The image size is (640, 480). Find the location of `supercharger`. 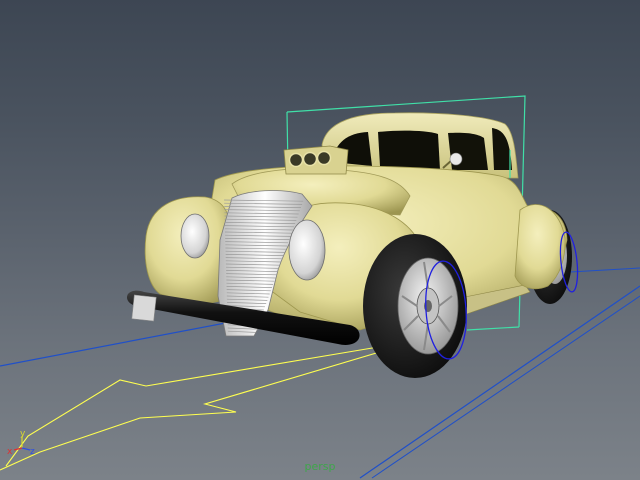

supercharger is located at coordinates (316, 160).